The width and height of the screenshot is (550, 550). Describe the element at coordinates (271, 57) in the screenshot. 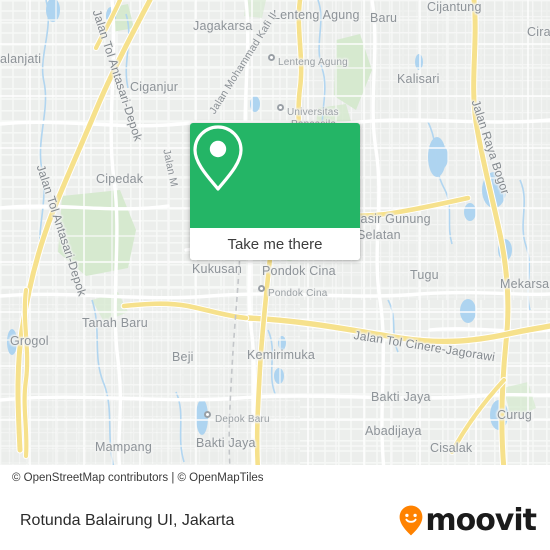

I see `station-marker-lenteng-agung` at that location.